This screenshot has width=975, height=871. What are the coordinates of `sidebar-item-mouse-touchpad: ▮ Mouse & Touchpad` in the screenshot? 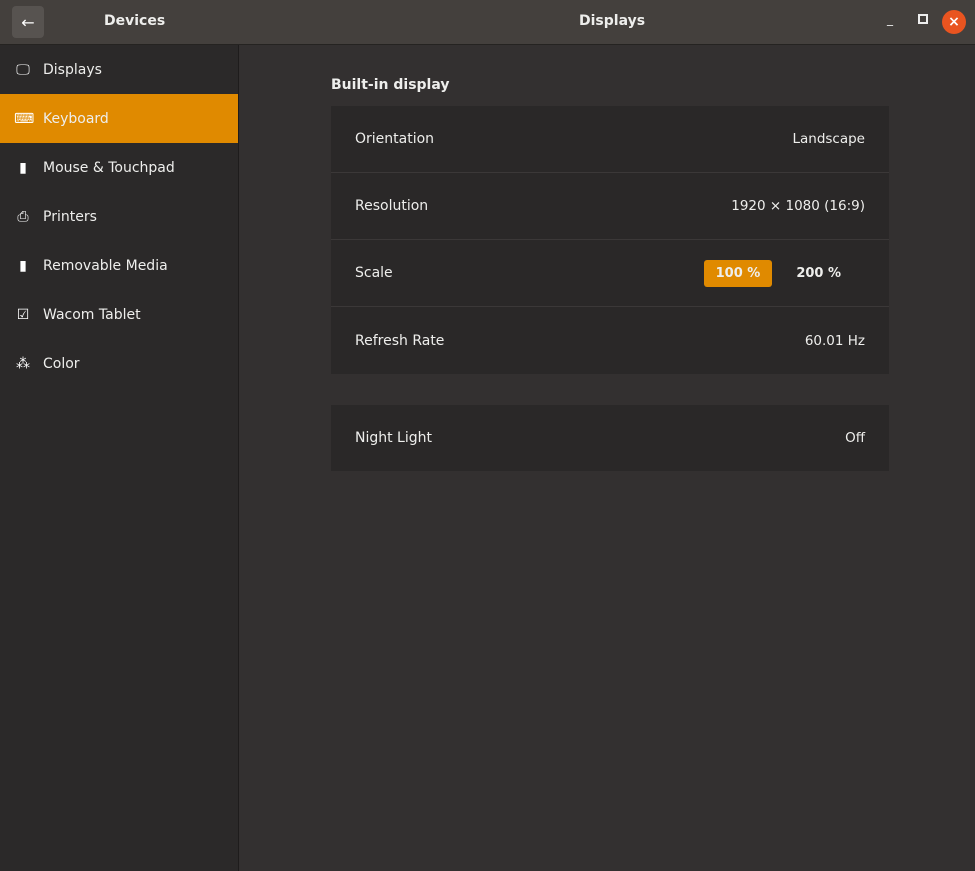 It's located at (119, 167).